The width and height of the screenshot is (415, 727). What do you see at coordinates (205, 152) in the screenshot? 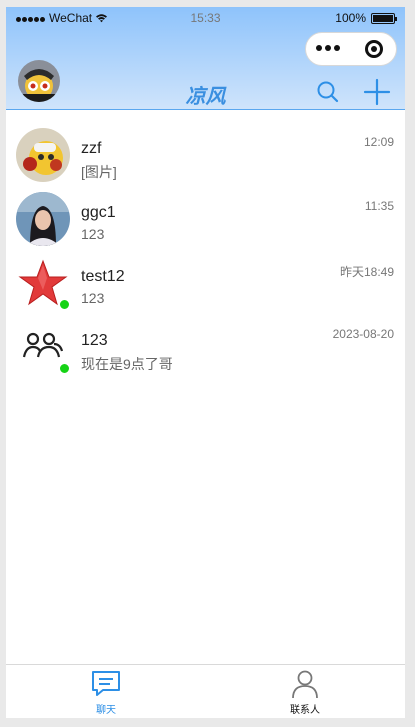
I see `chat-item: zzf [图片] 12:09` at bounding box center [205, 152].